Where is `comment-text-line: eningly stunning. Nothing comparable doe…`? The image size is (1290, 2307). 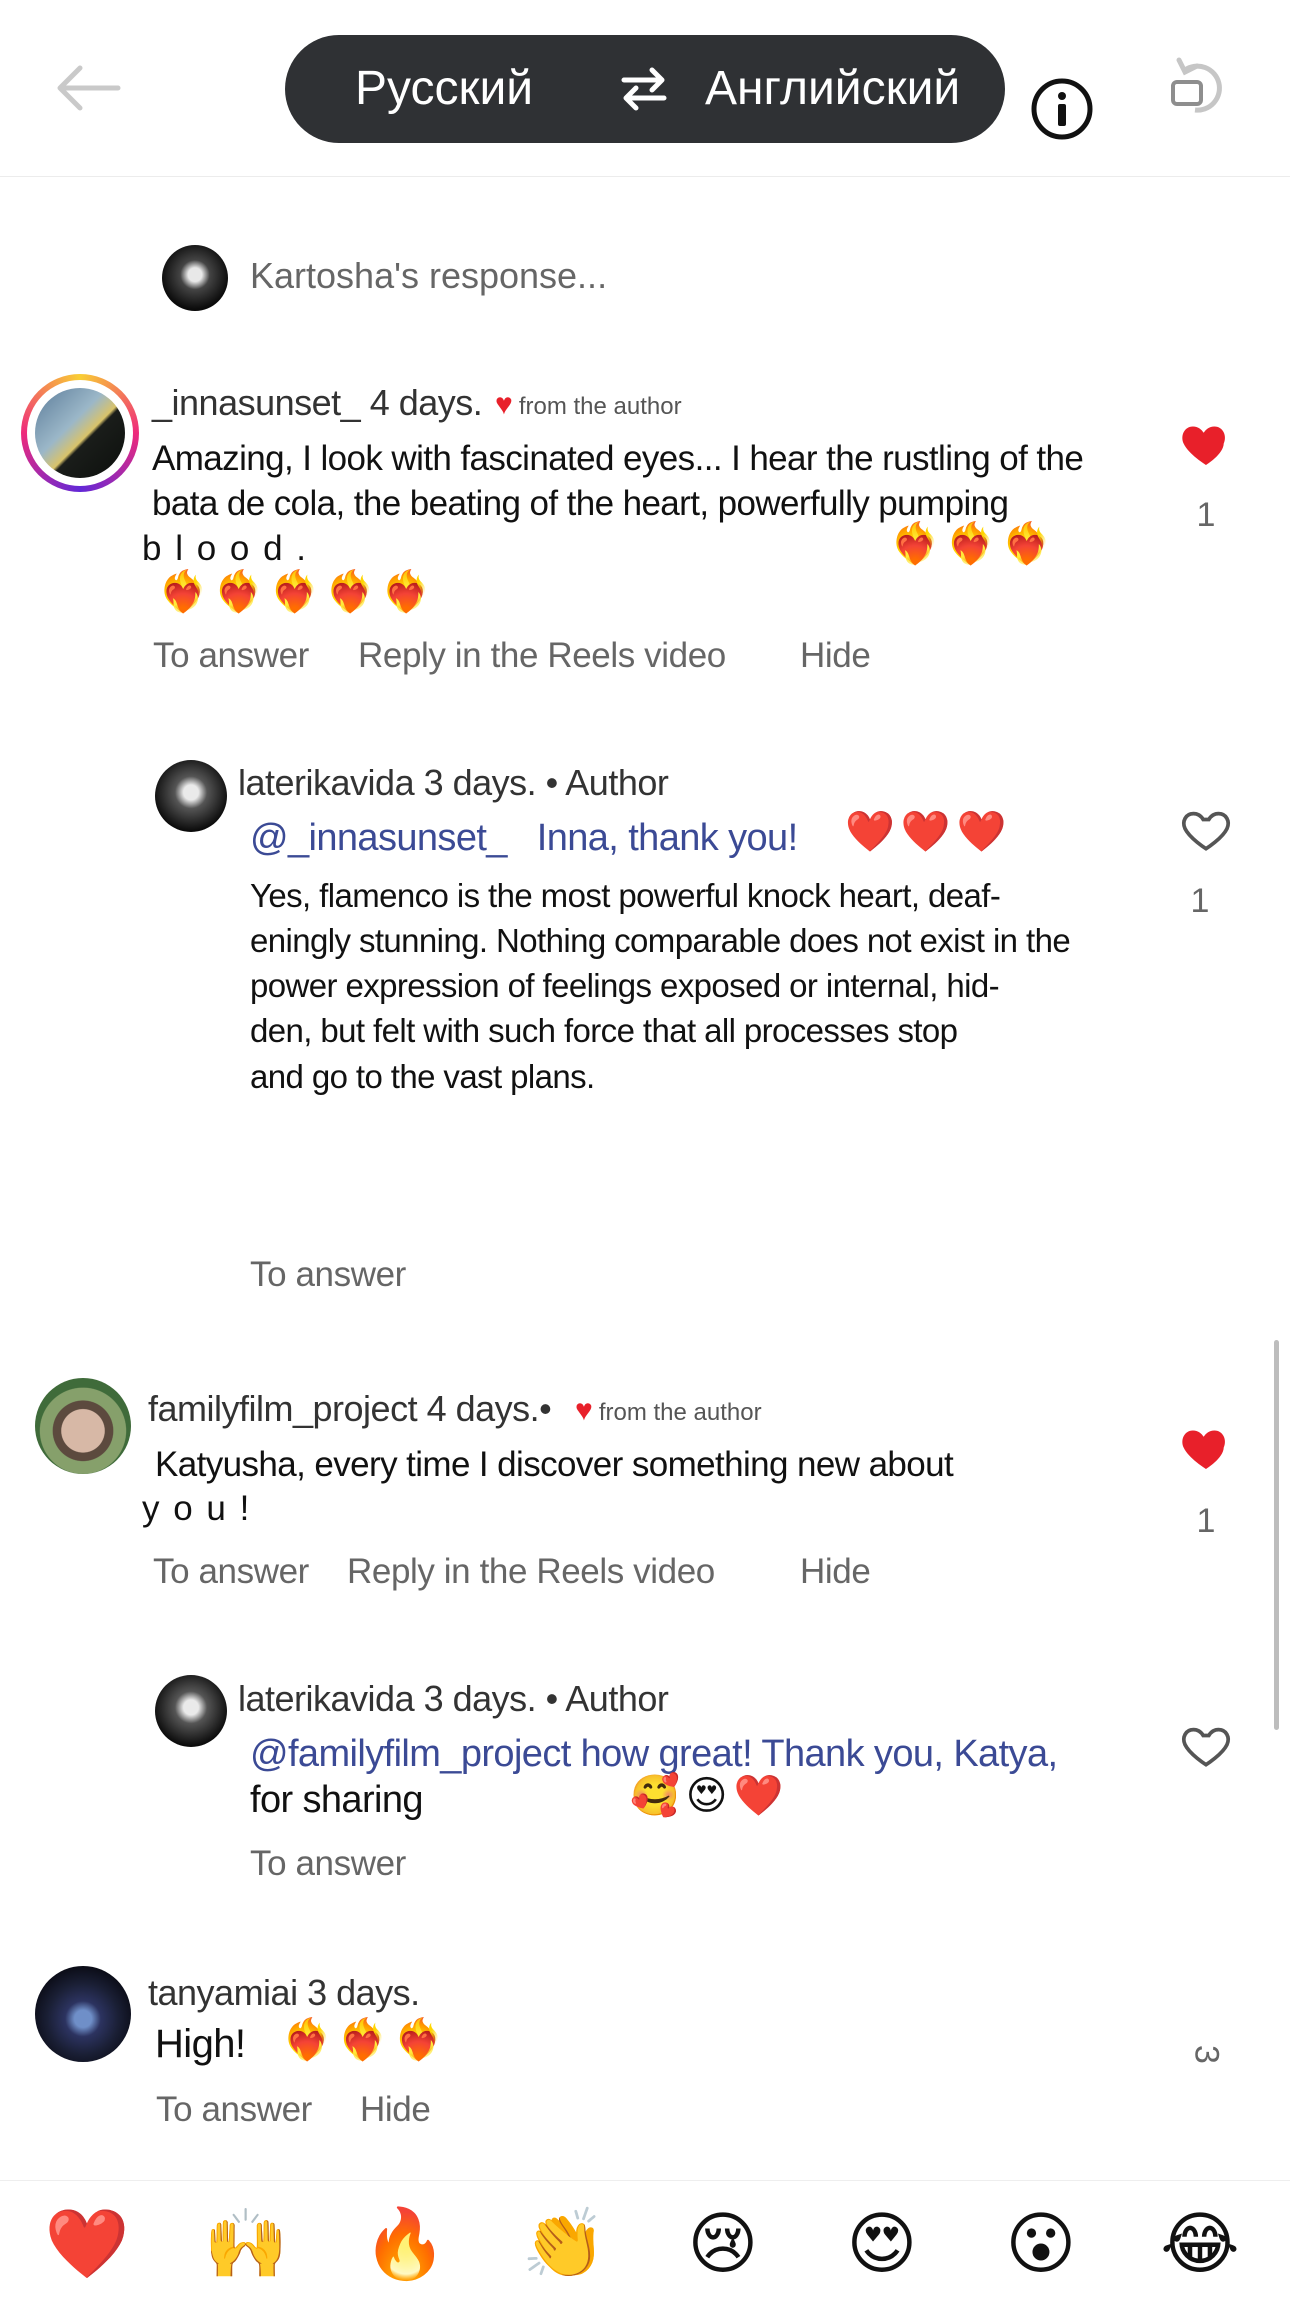
comment-text-line: eningly stunning. Nothing comparable doe… is located at coordinates (660, 940).